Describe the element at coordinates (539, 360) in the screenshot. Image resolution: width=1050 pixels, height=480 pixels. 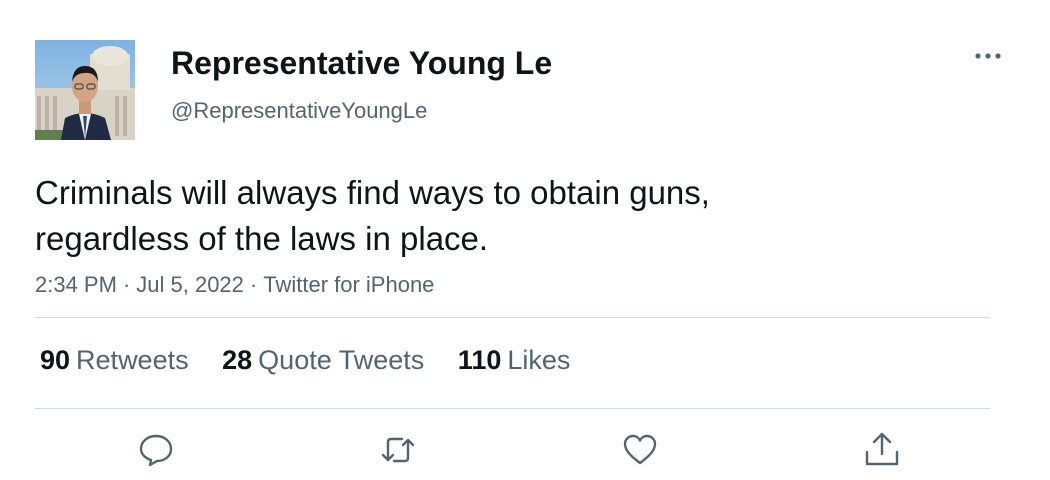
I see `likes-label: Likes` at that location.